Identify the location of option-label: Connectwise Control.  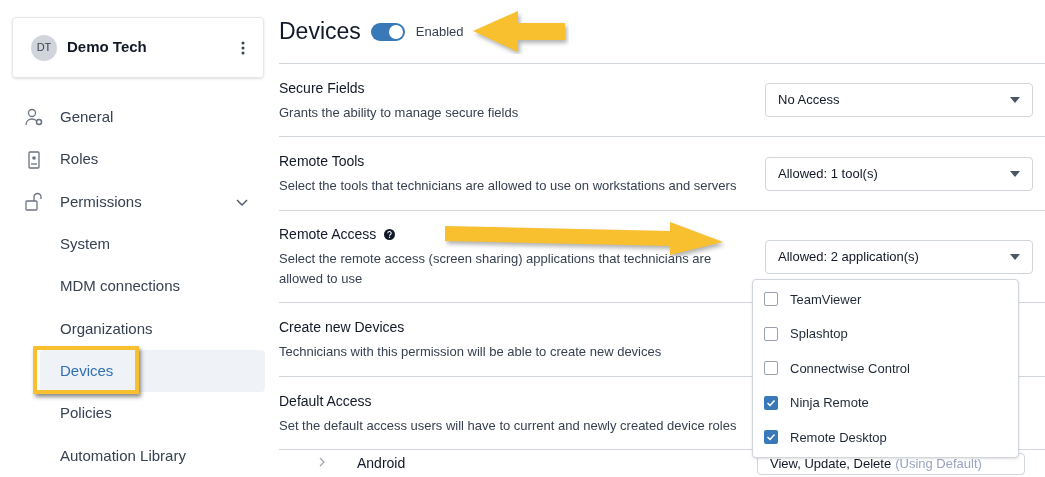
(850, 368).